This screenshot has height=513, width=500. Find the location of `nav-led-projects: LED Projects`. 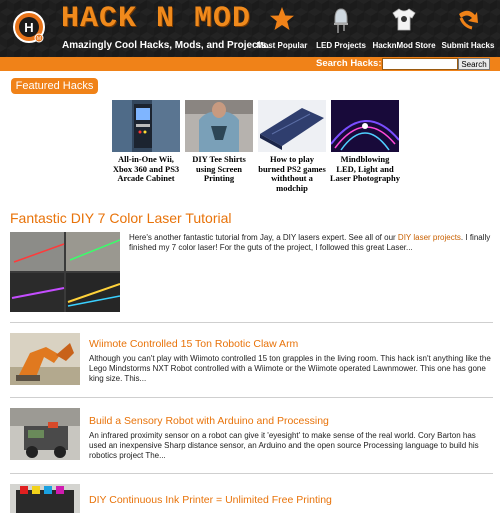

nav-led-projects: LED Projects is located at coordinates (341, 30).